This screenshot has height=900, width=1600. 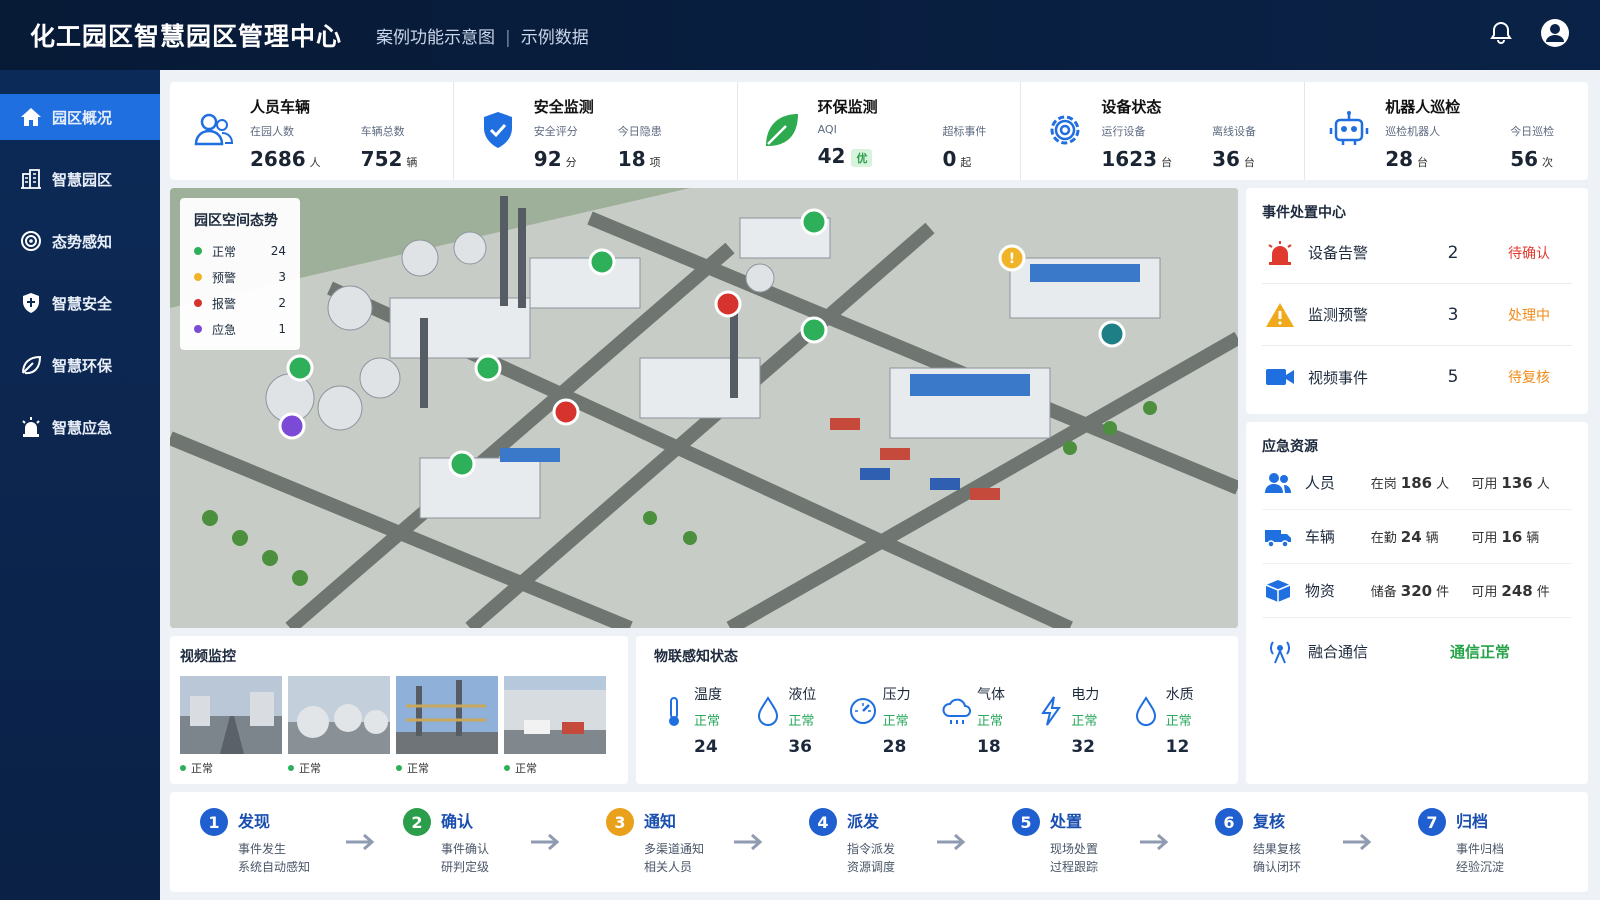 I want to click on resource-label: 储备, so click(x=1383, y=592).